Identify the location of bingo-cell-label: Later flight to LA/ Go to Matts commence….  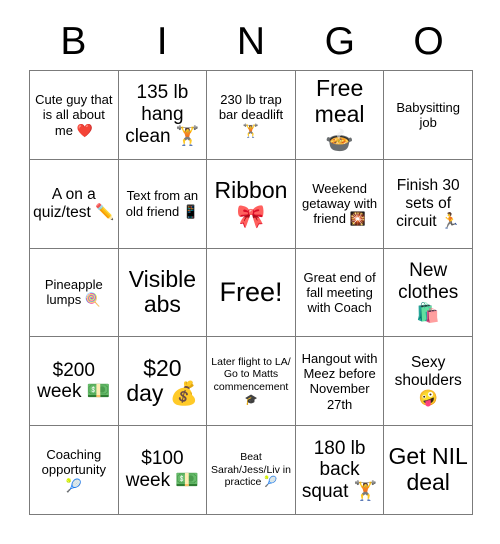
(252, 381).